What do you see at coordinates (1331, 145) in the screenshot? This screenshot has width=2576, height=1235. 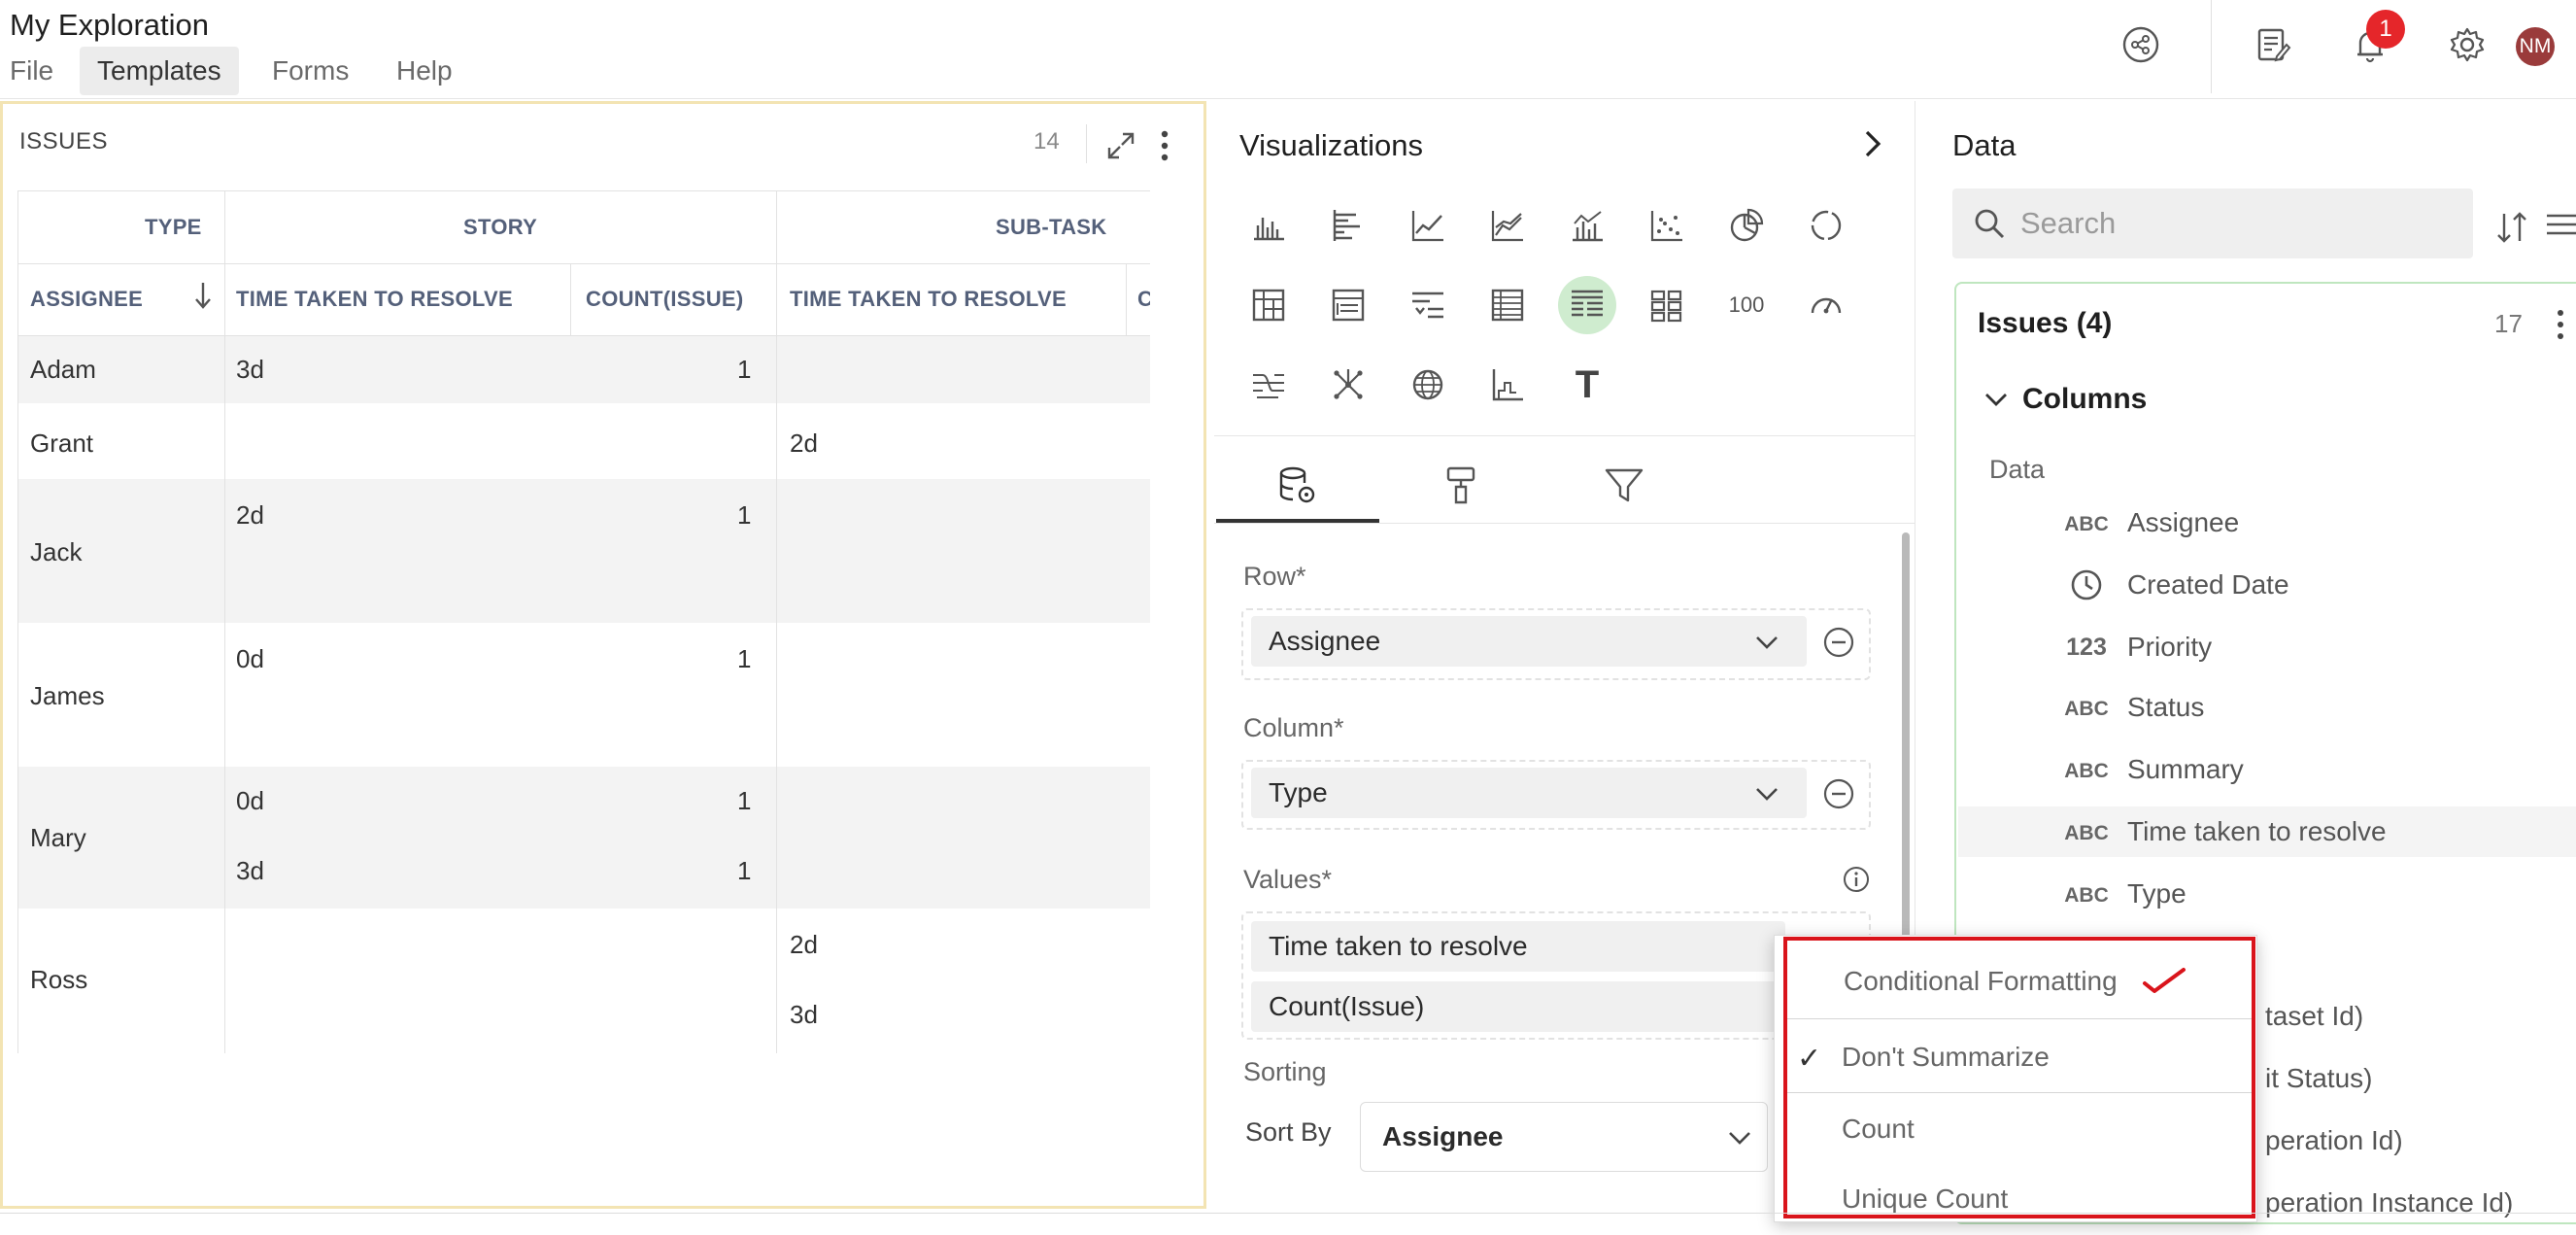 I see `panel-title: Visualizations` at bounding box center [1331, 145].